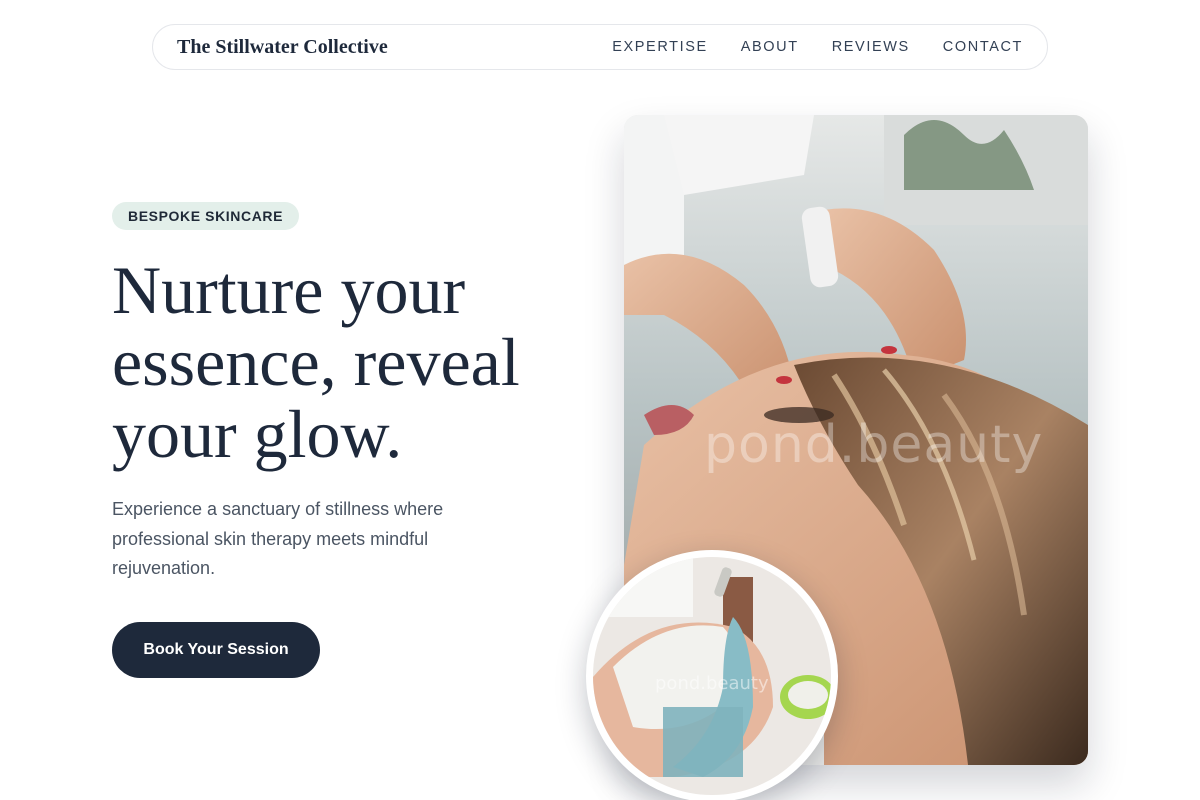 The width and height of the screenshot is (1200, 800). I want to click on nav-link-contact: CONTACT, so click(983, 47).